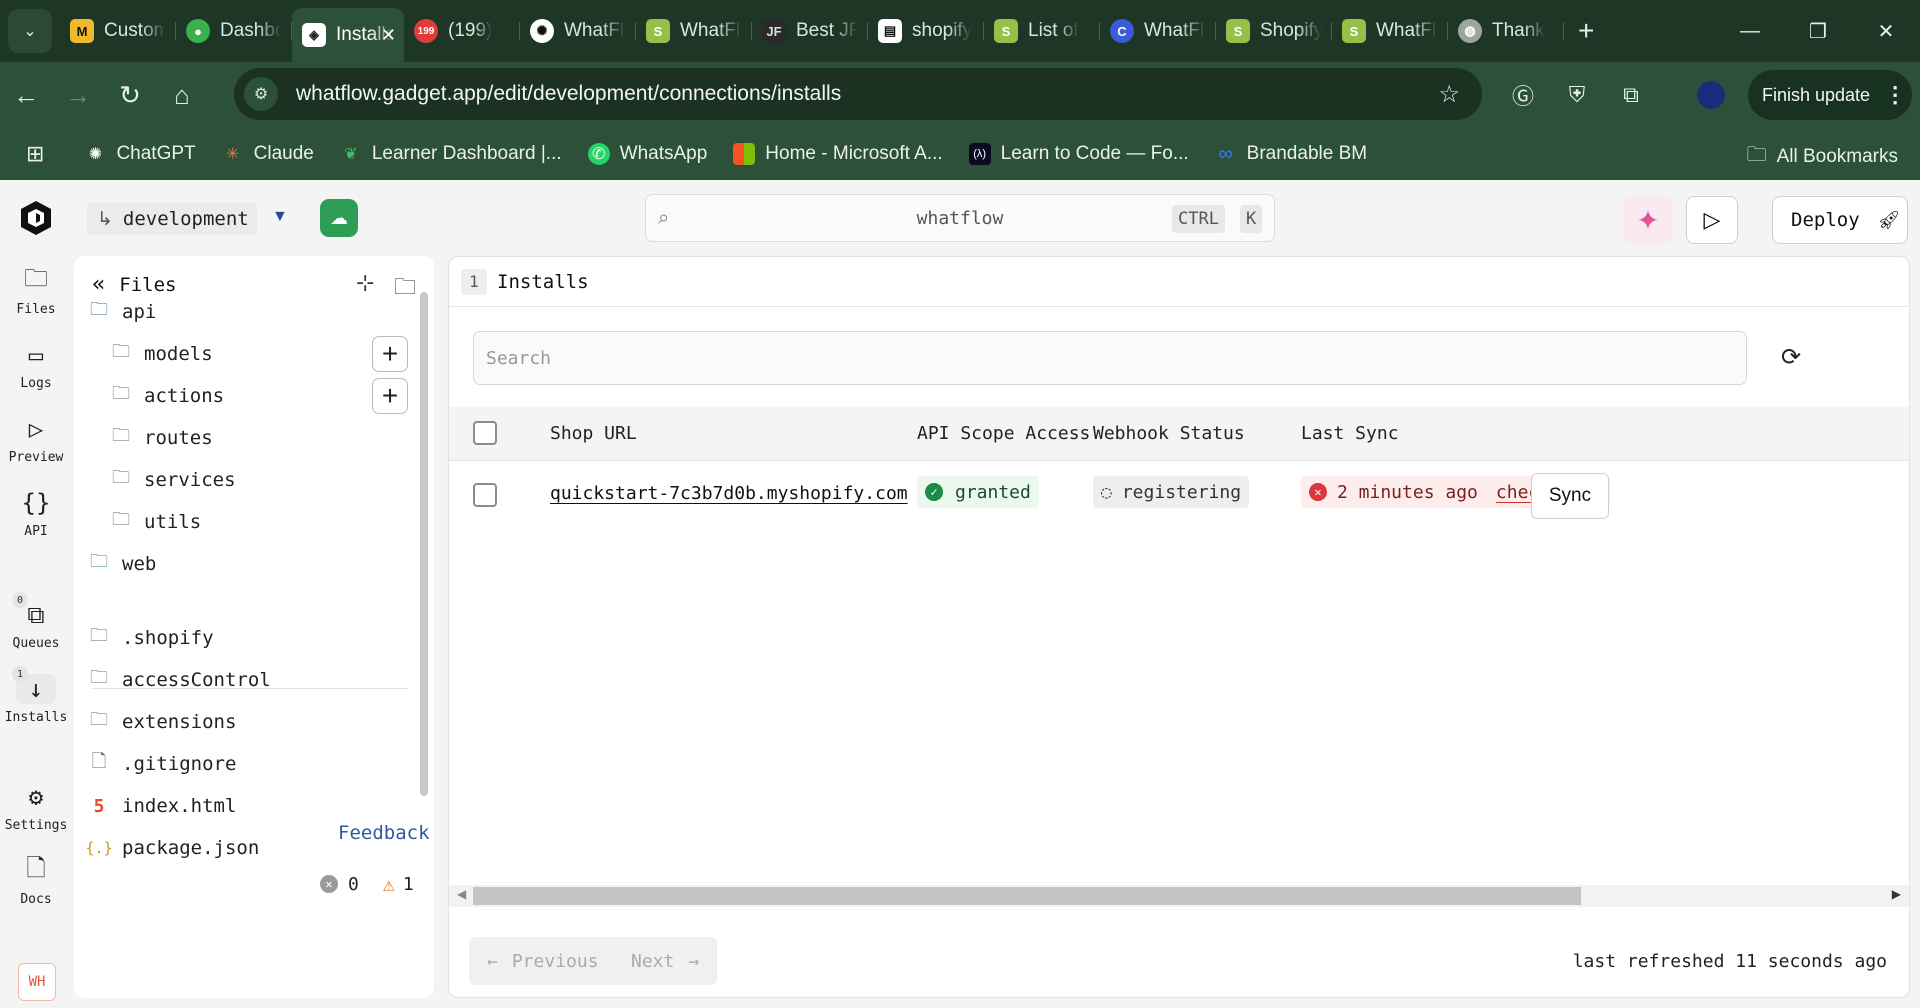 The image size is (1920, 1008). Describe the element at coordinates (384, 833) in the screenshot. I see `feedback-link: Feedback` at that location.